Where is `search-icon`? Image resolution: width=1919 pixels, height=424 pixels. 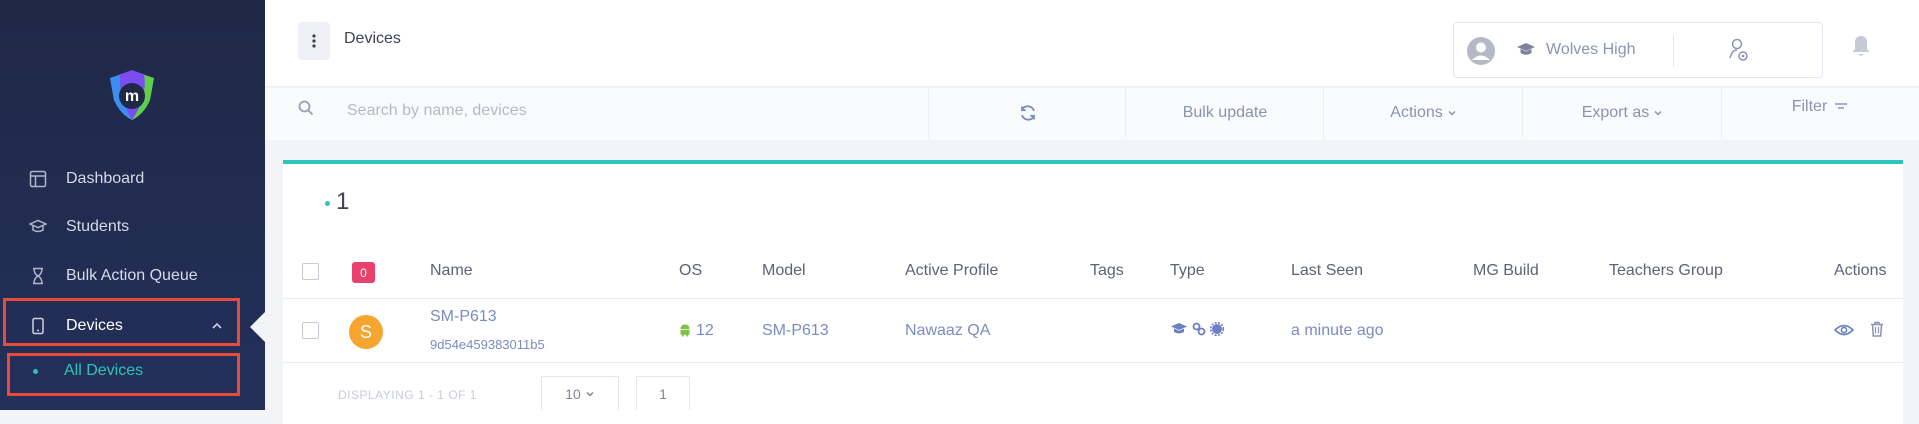
search-icon is located at coordinates (306, 110).